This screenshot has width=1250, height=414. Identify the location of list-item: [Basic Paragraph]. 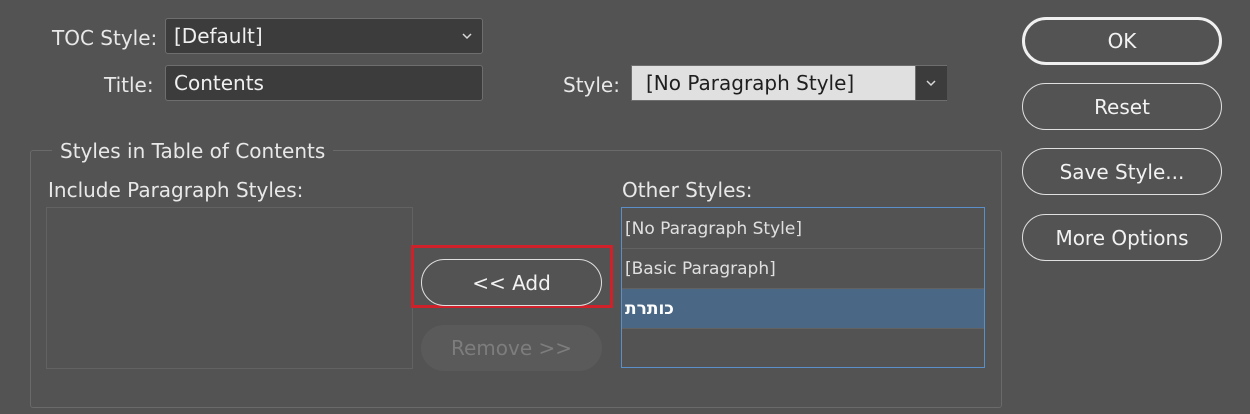
(803, 269).